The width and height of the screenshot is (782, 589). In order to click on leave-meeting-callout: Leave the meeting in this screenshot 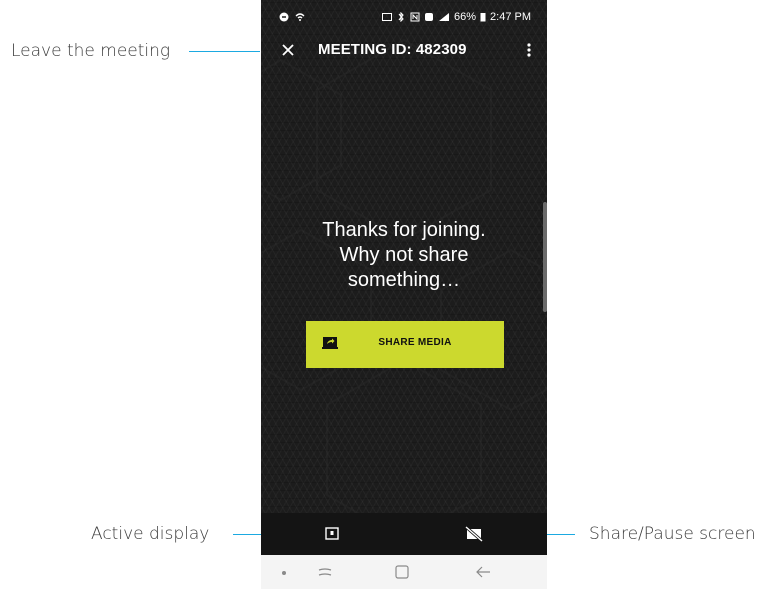, I will do `click(91, 51)`.